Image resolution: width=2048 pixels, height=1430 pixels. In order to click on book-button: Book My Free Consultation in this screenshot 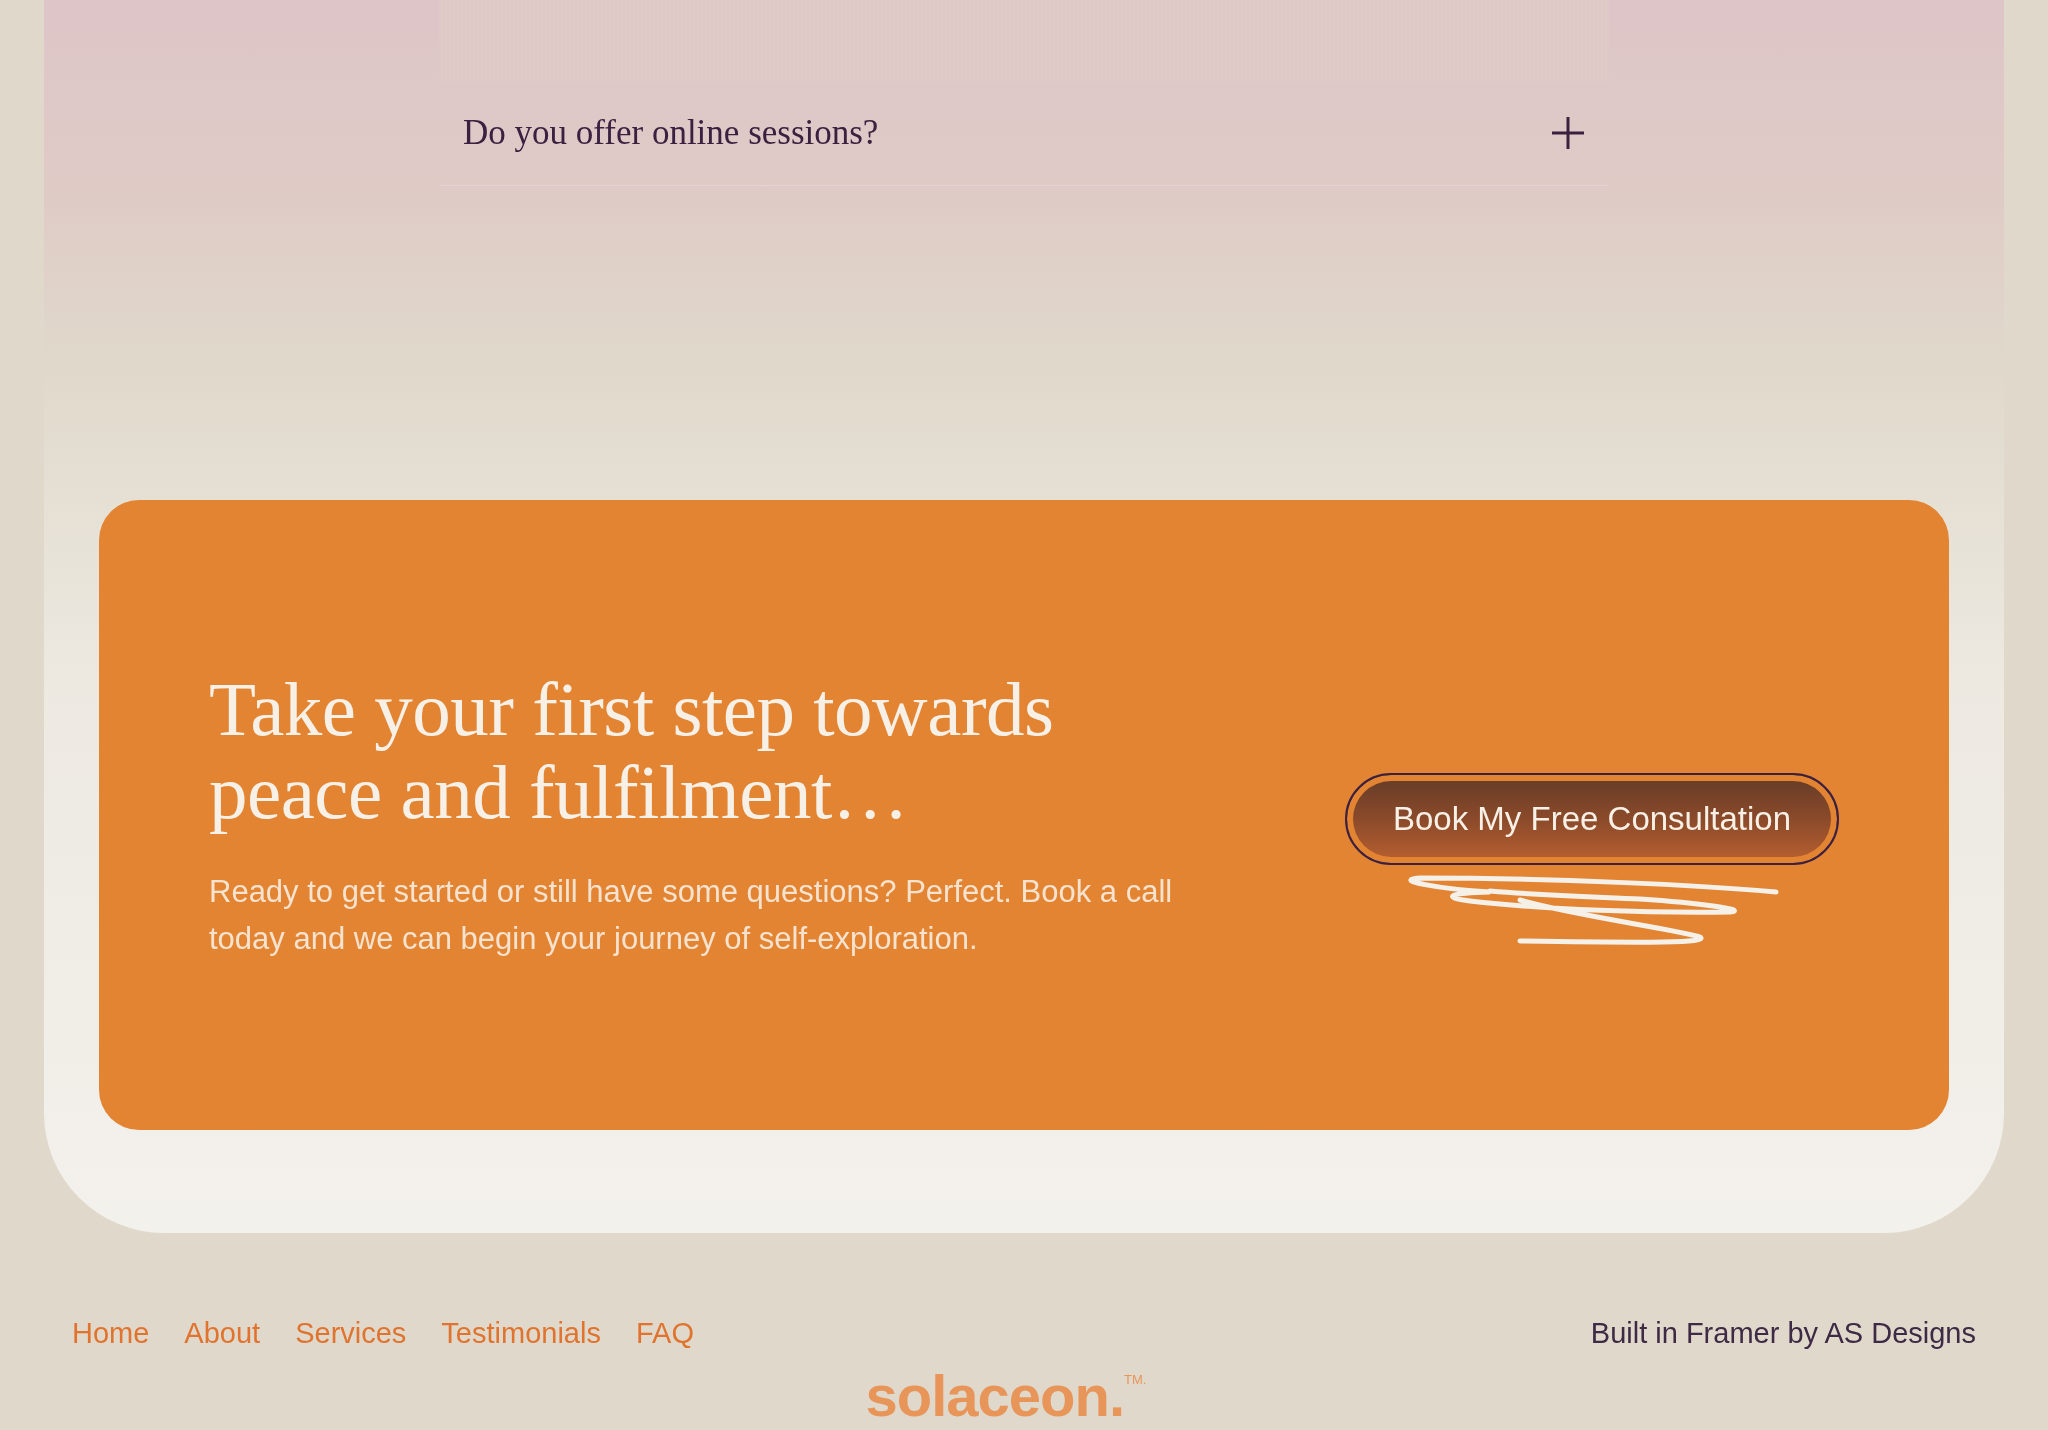, I will do `click(1592, 819)`.